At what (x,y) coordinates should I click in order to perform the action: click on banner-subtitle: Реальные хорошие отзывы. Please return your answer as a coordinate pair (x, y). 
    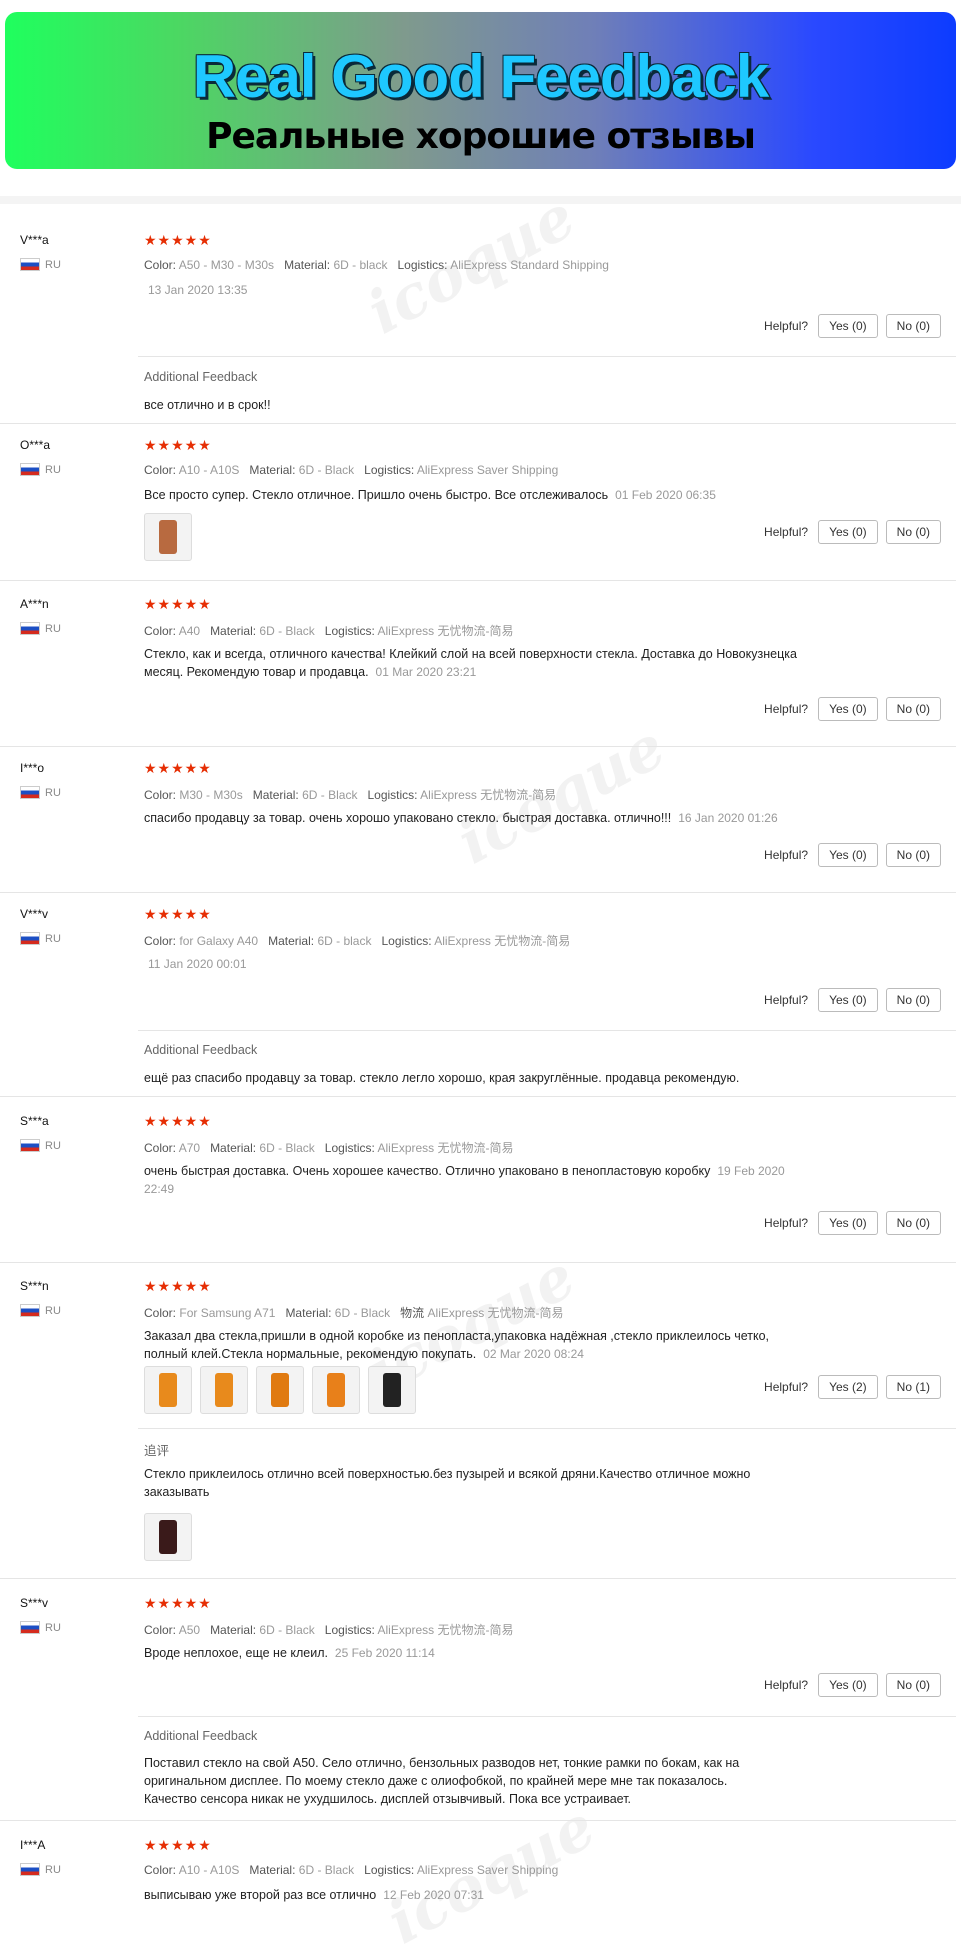
    Looking at the image, I should click on (481, 136).